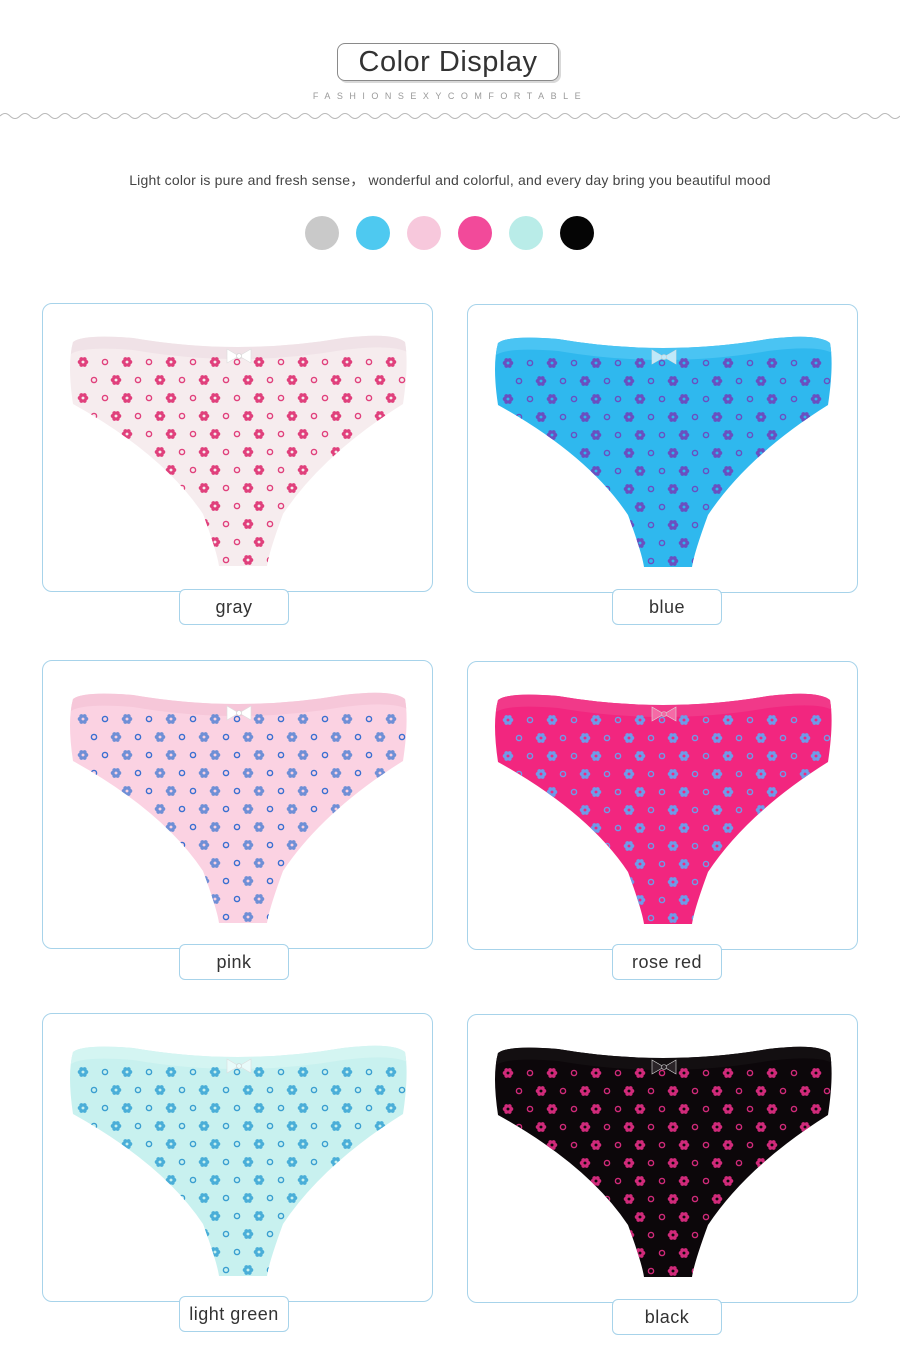 This screenshot has width=900, height=1351. I want to click on swatch-blue, so click(373, 233).